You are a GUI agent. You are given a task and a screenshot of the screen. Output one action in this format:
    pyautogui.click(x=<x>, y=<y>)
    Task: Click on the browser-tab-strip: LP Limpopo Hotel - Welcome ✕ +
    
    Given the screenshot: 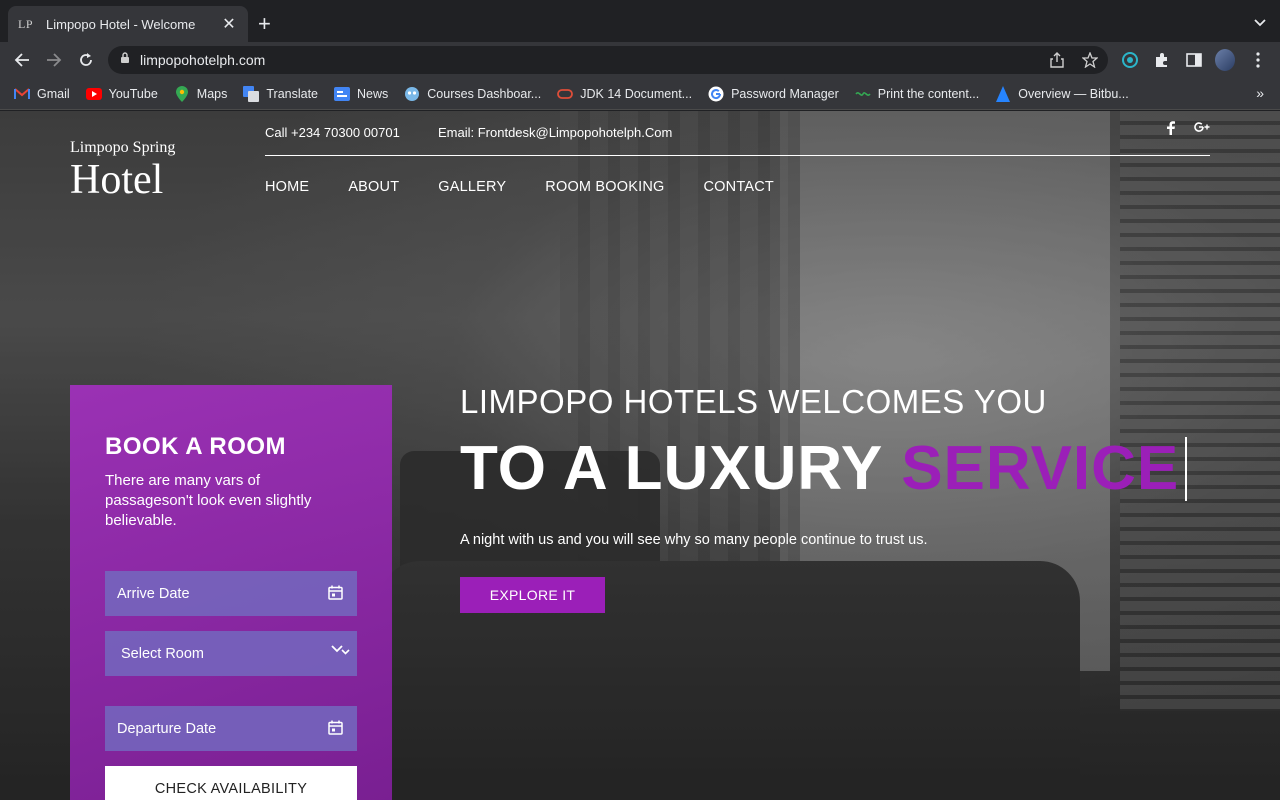 What is the action you would take?
    pyautogui.click(x=640, y=21)
    